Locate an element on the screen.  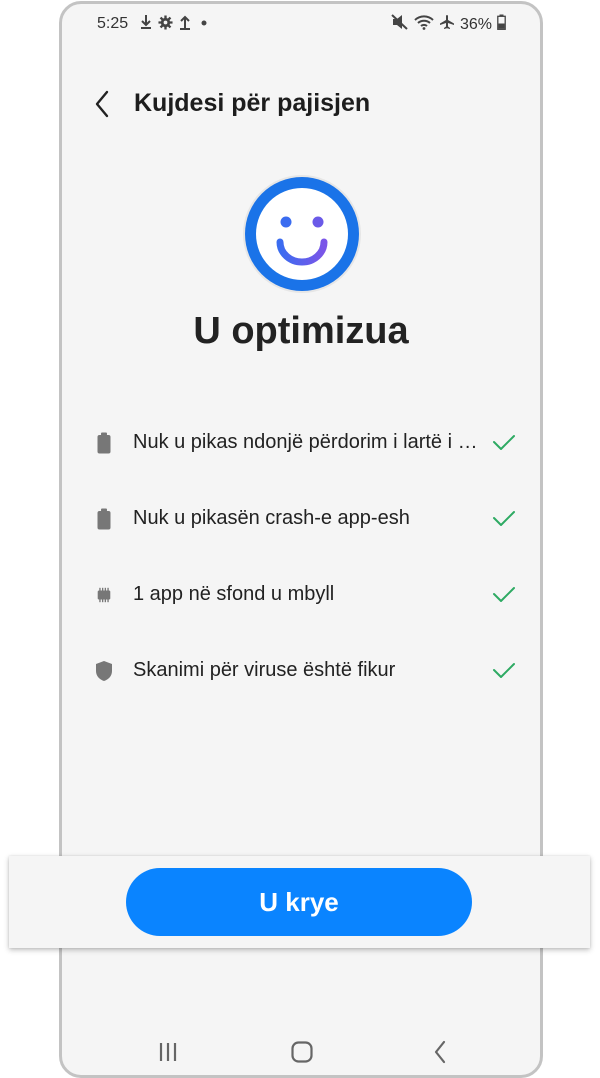
download-icon is located at coordinates (146, 24).